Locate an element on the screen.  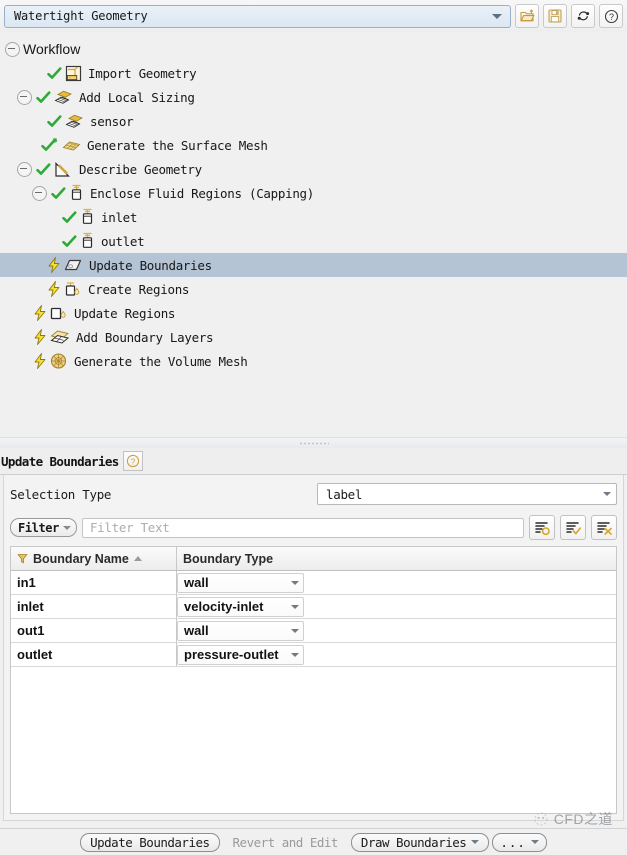
tree-item-inlet: inlet is located at coordinates (313, 217).